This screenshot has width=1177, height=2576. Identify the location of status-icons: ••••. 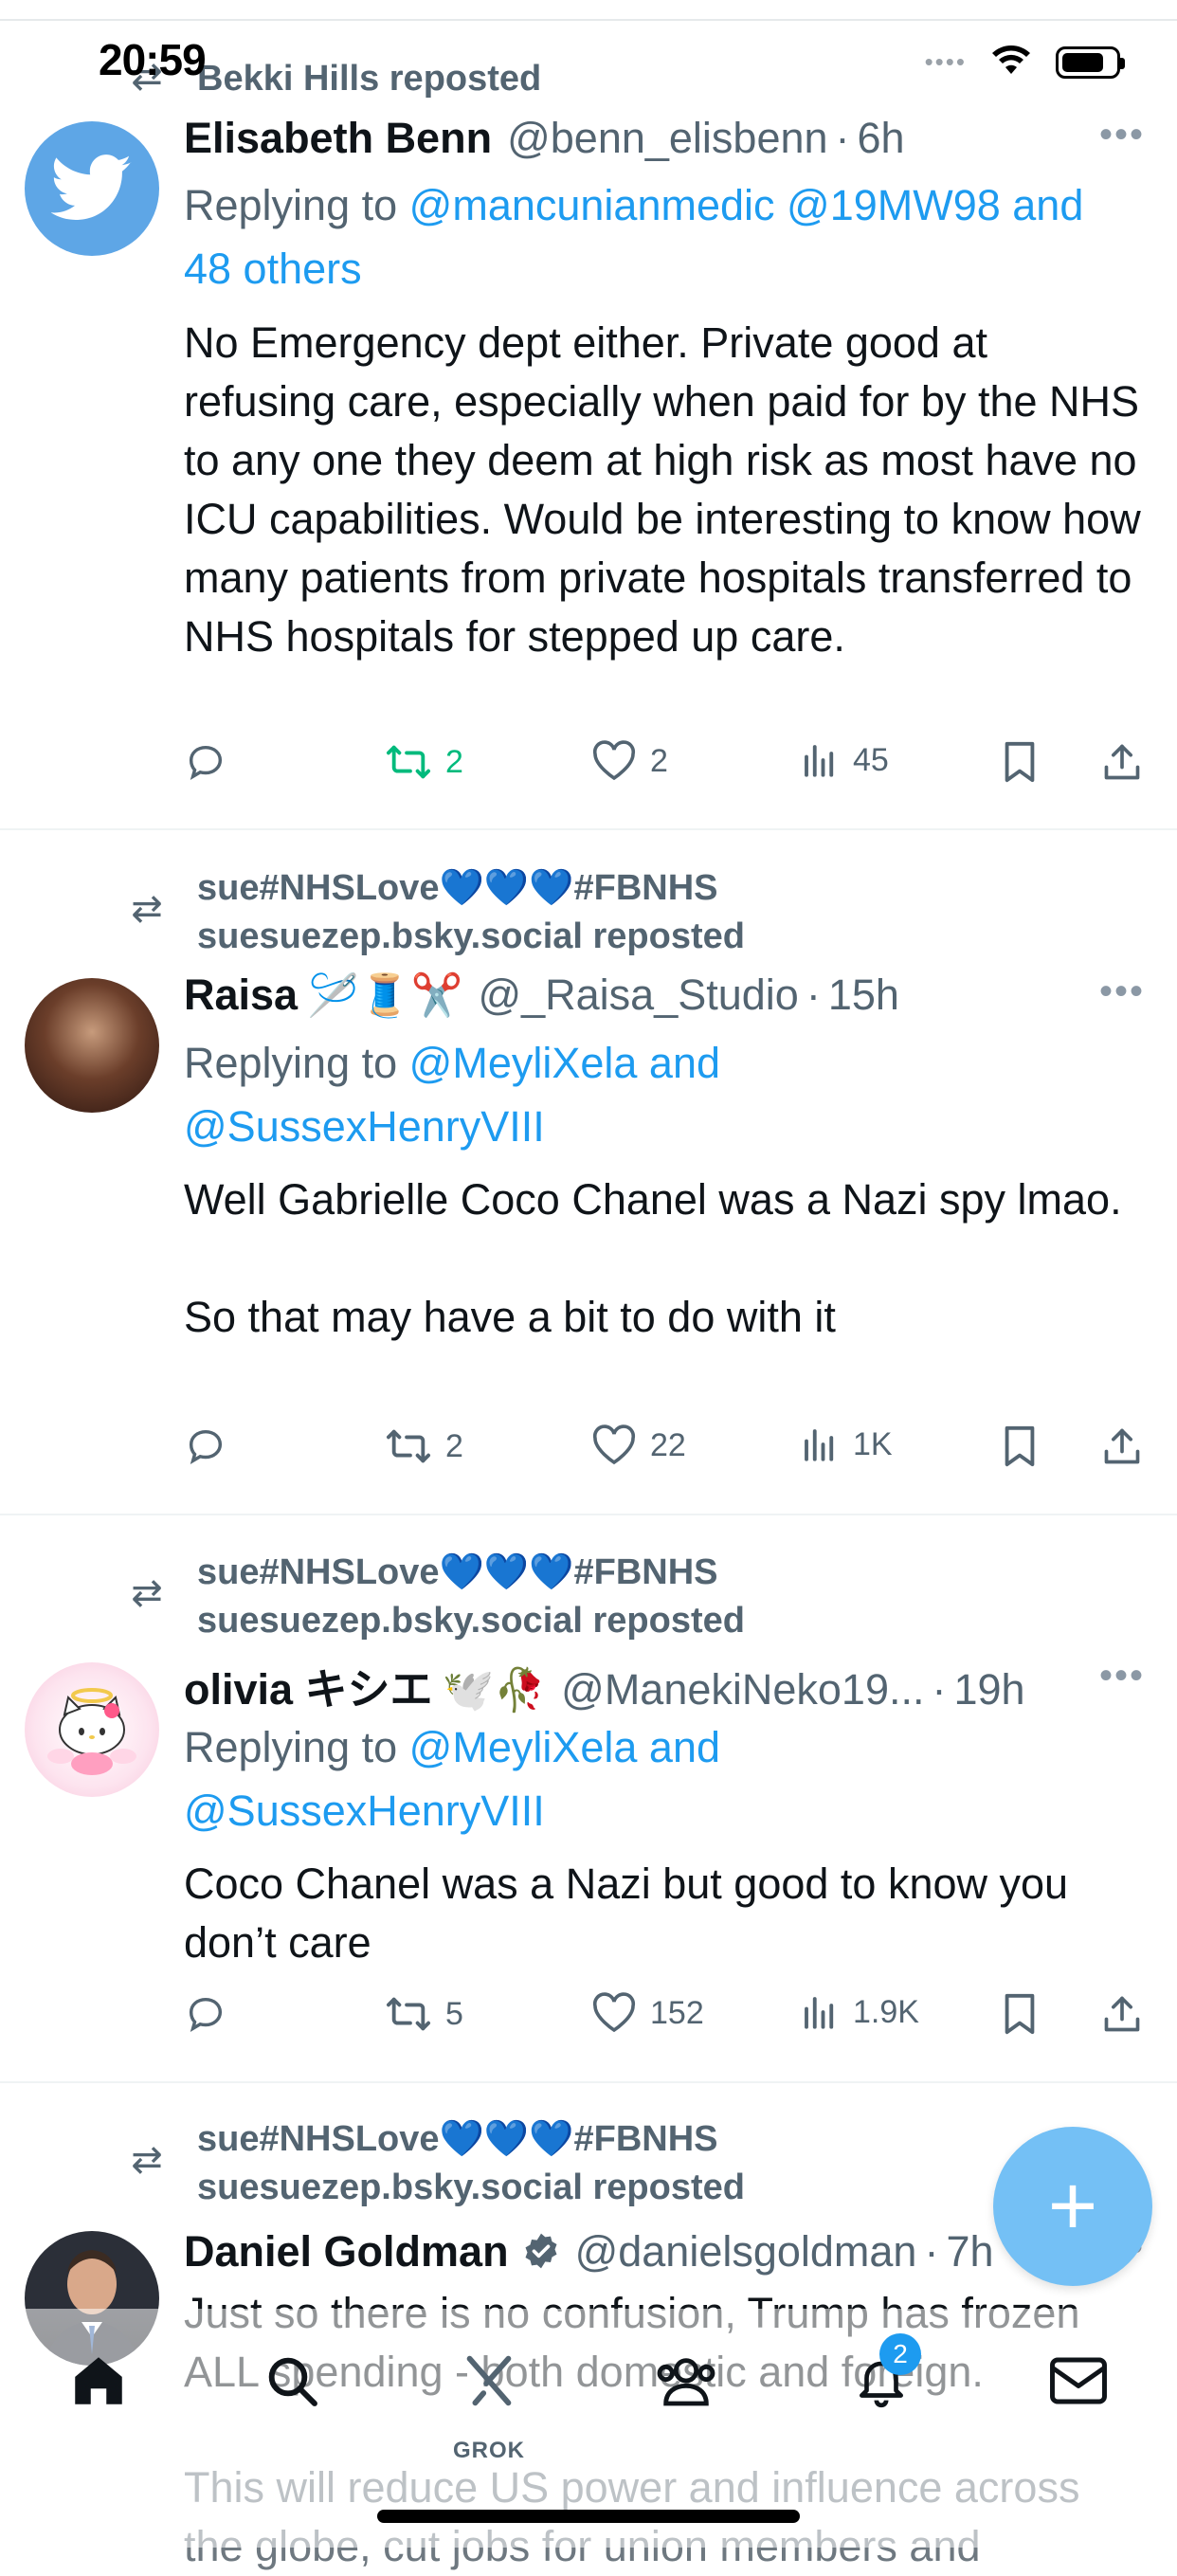
(1024, 62).